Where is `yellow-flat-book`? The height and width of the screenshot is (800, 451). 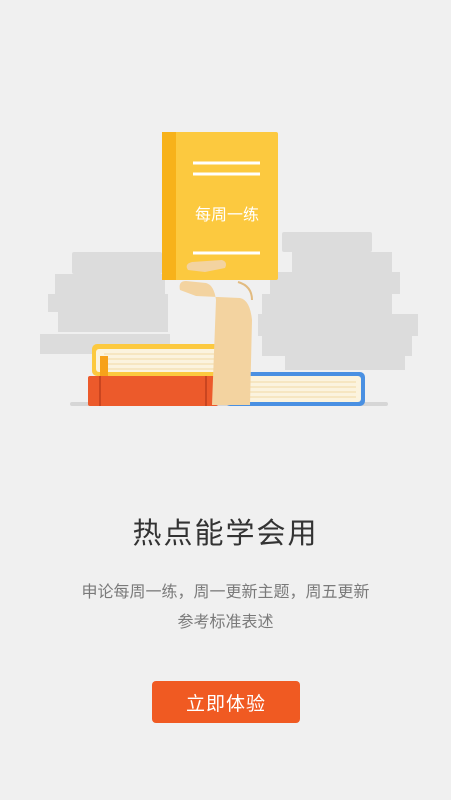 yellow-flat-book is located at coordinates (157, 360).